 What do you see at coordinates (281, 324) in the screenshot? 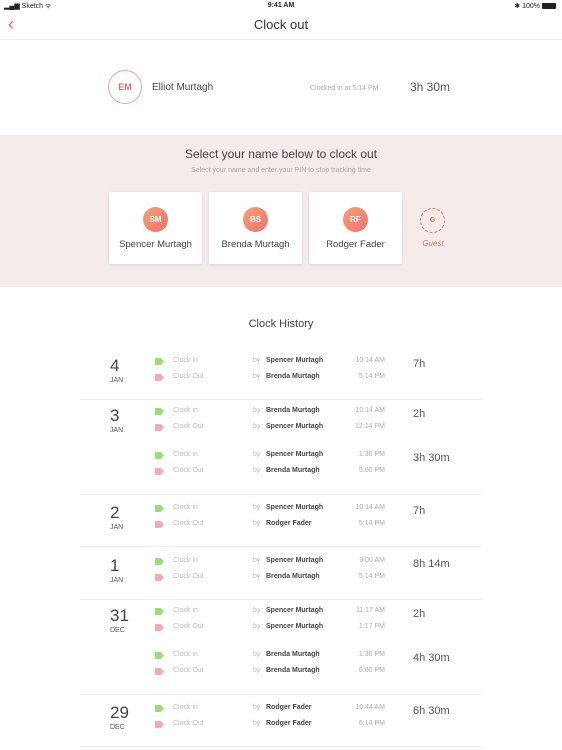
I see `history-title: Clock History` at bounding box center [281, 324].